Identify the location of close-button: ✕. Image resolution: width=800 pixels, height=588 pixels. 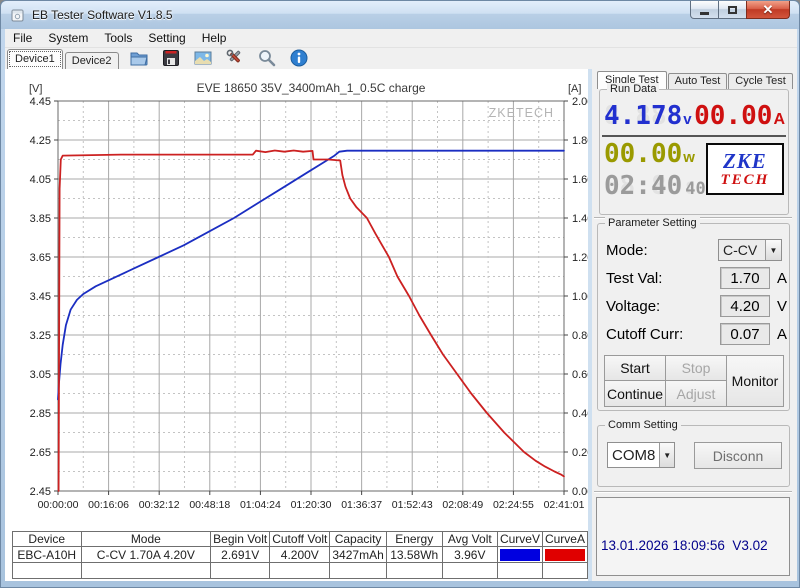
(768, 10).